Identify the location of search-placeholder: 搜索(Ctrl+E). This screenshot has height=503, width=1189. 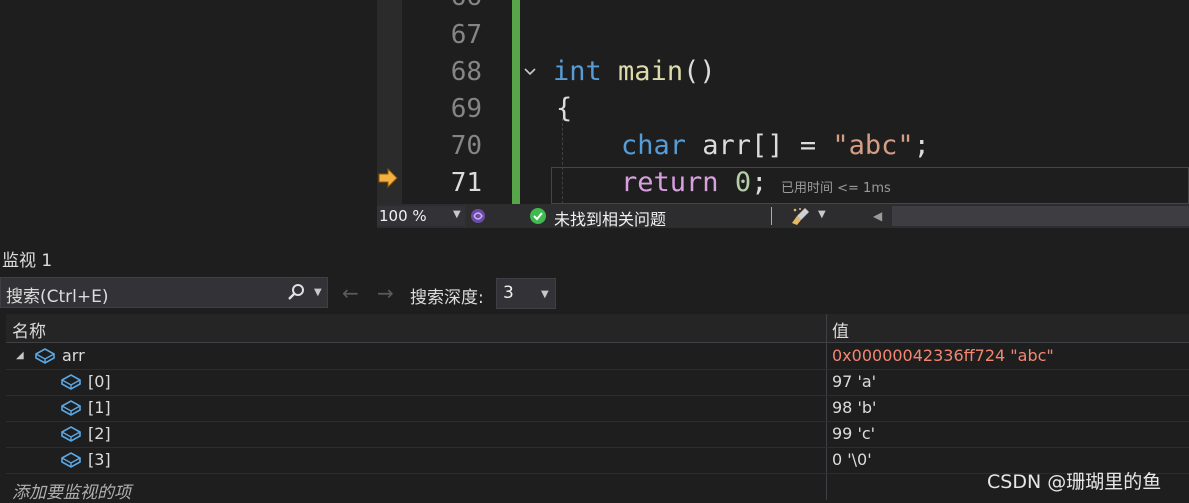
(57, 297).